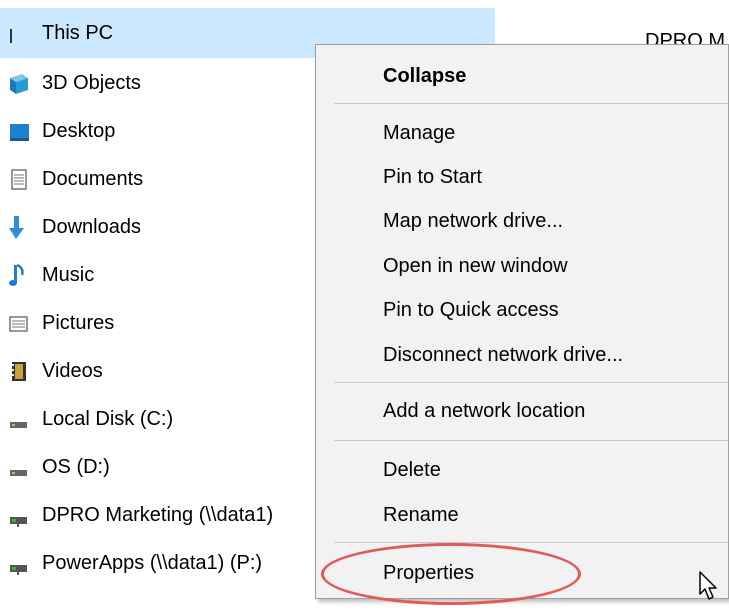 Image resolution: width=729 pixels, height=612 pixels. What do you see at coordinates (20, 227) in the screenshot?
I see `downloads-icon` at bounding box center [20, 227].